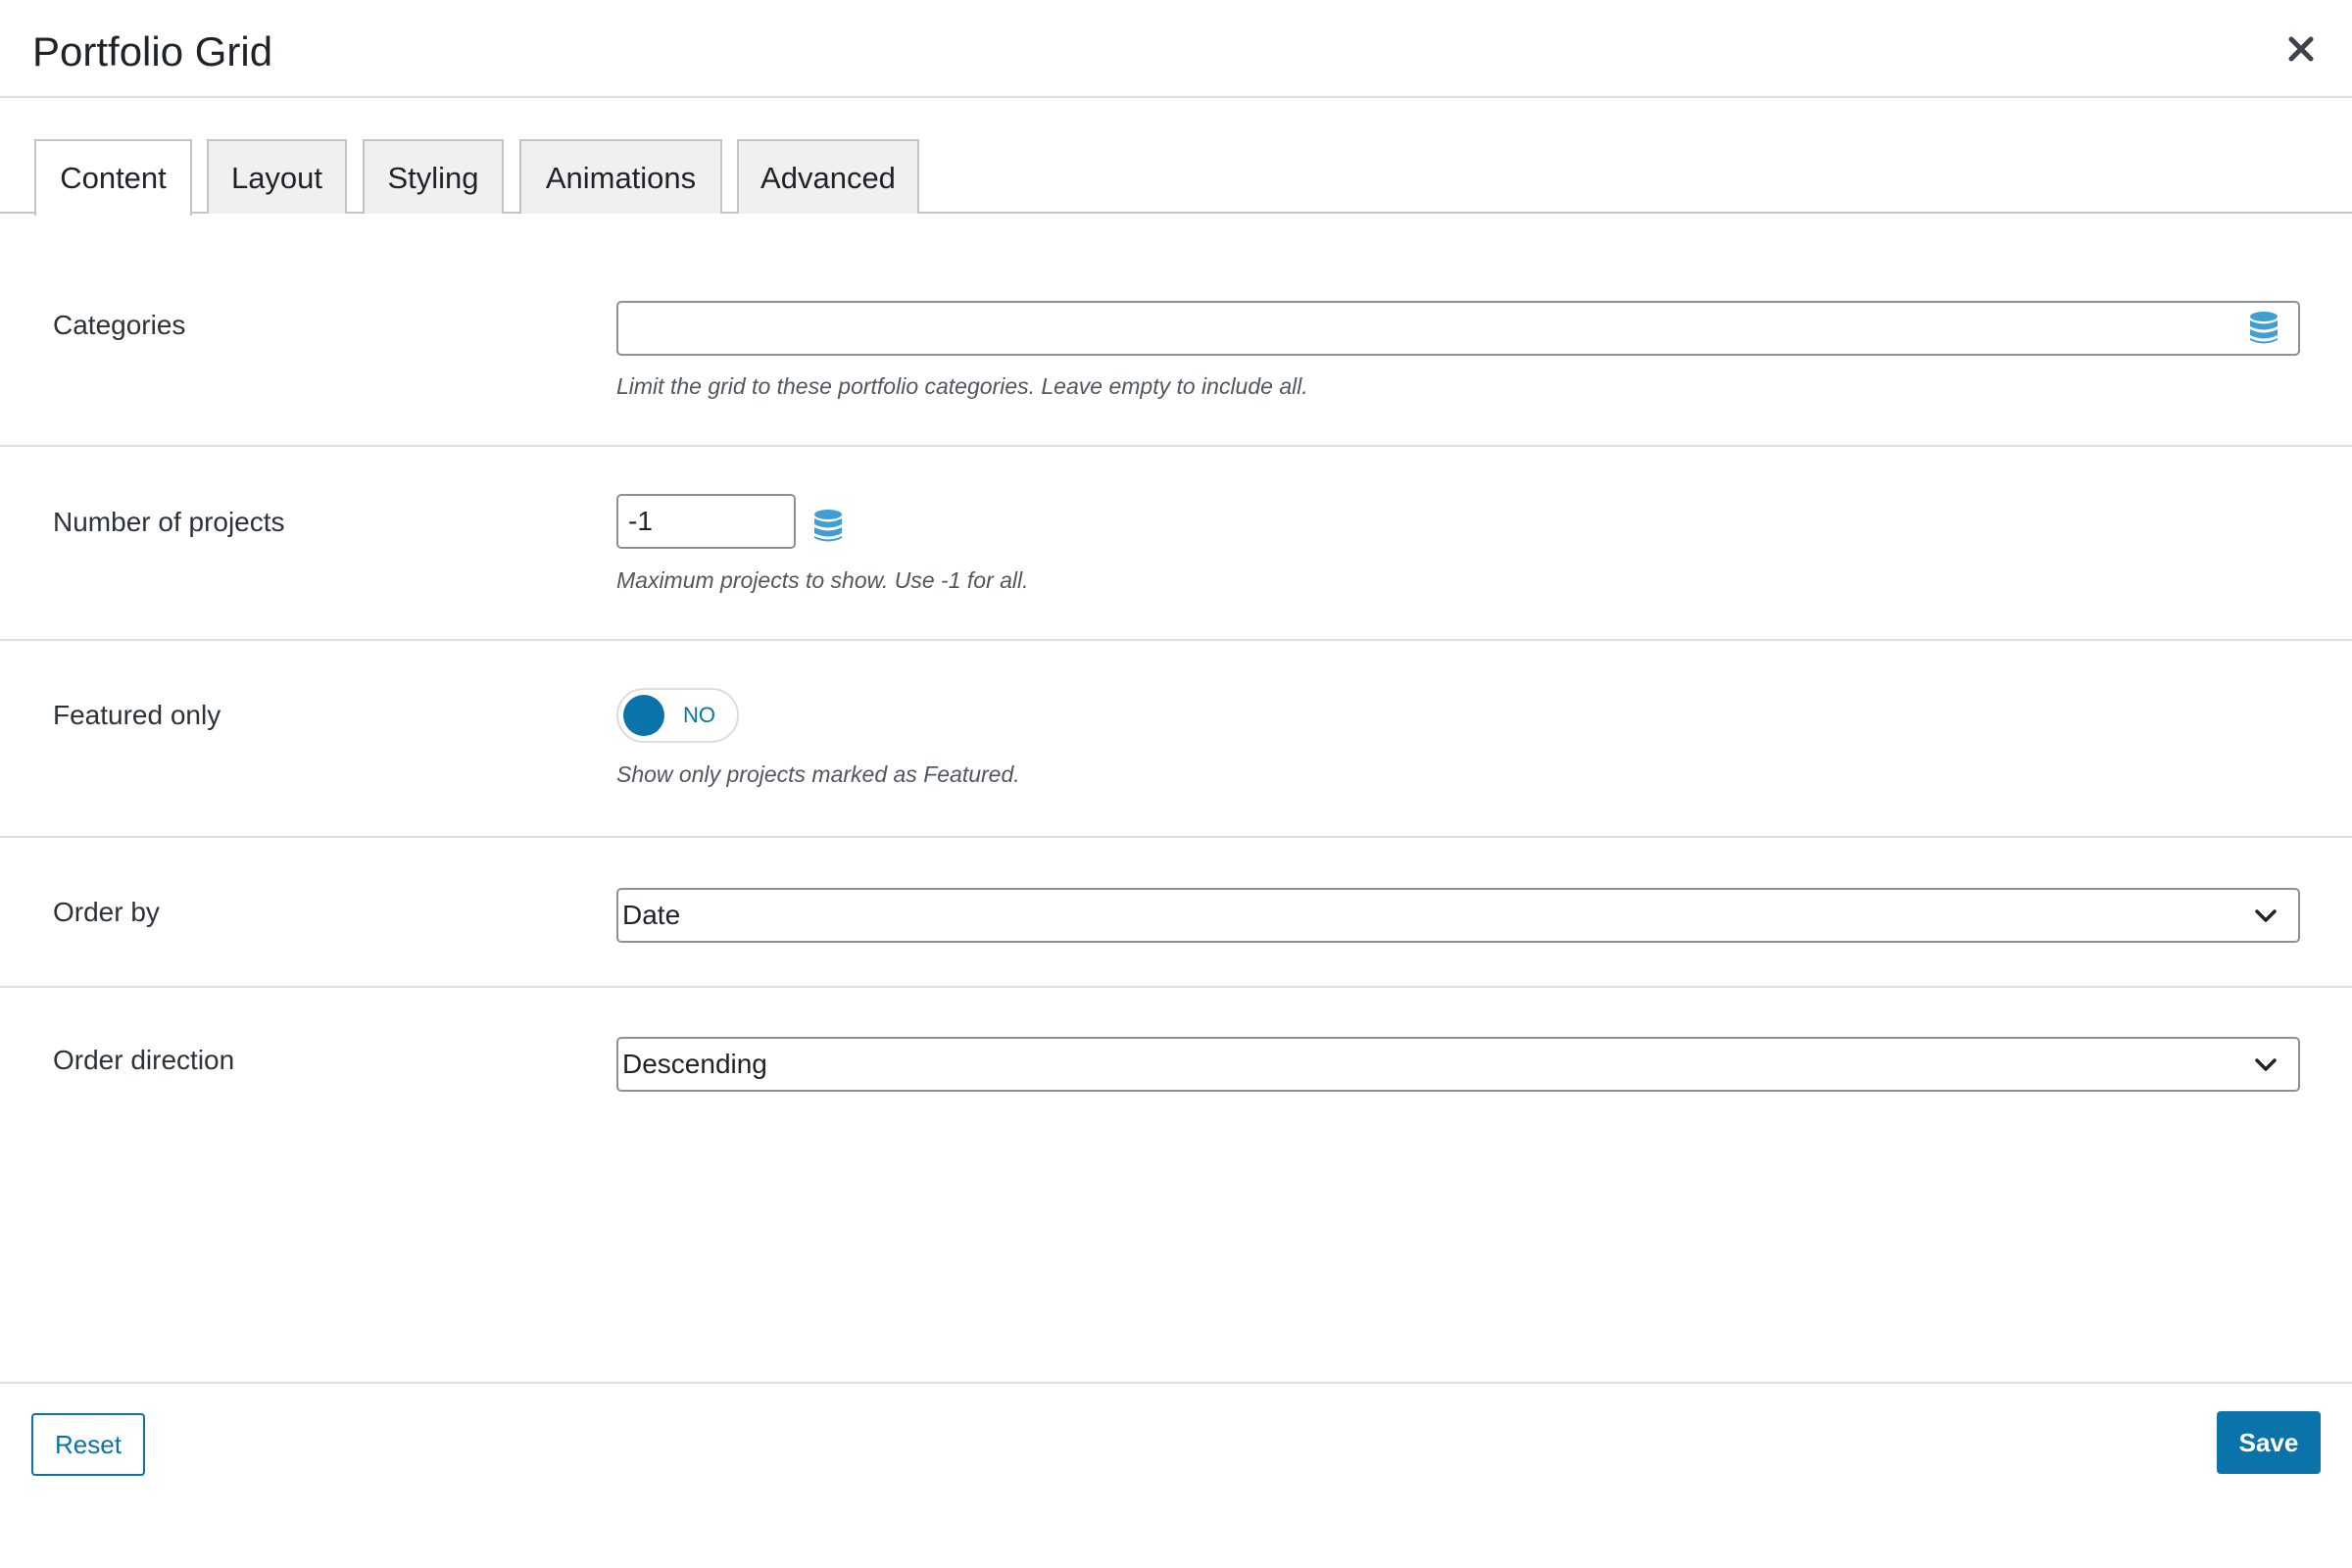 The image size is (2352, 1568). Describe the element at coordinates (119, 325) in the screenshot. I see `categories-label: Categories` at that location.